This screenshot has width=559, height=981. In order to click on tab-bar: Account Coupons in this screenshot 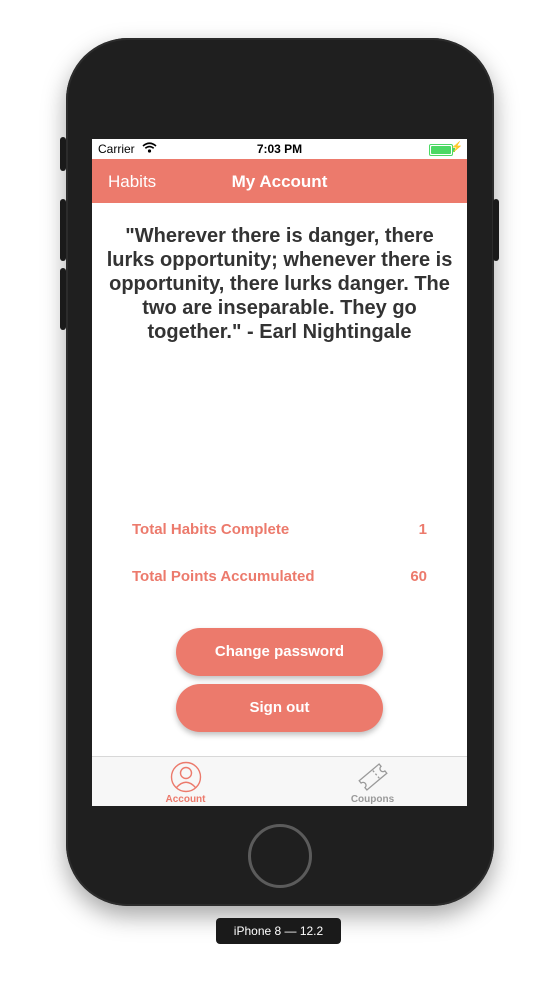, I will do `click(279, 781)`.